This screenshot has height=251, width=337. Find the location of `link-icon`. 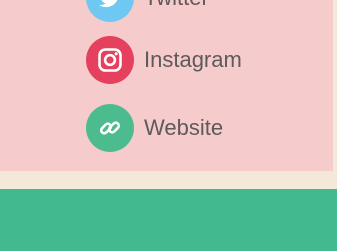

link-icon is located at coordinates (110, 128).